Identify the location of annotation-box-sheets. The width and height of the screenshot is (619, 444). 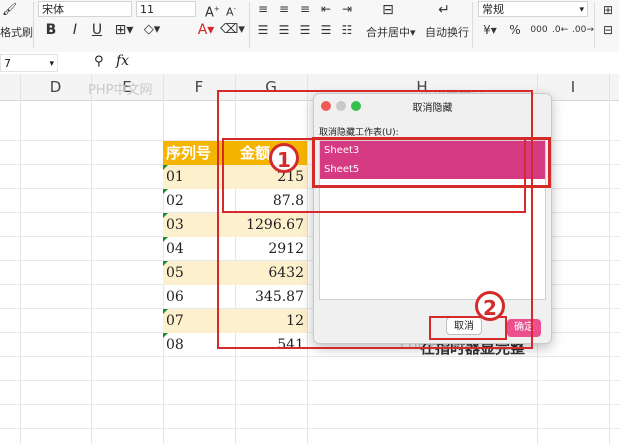
(431, 162).